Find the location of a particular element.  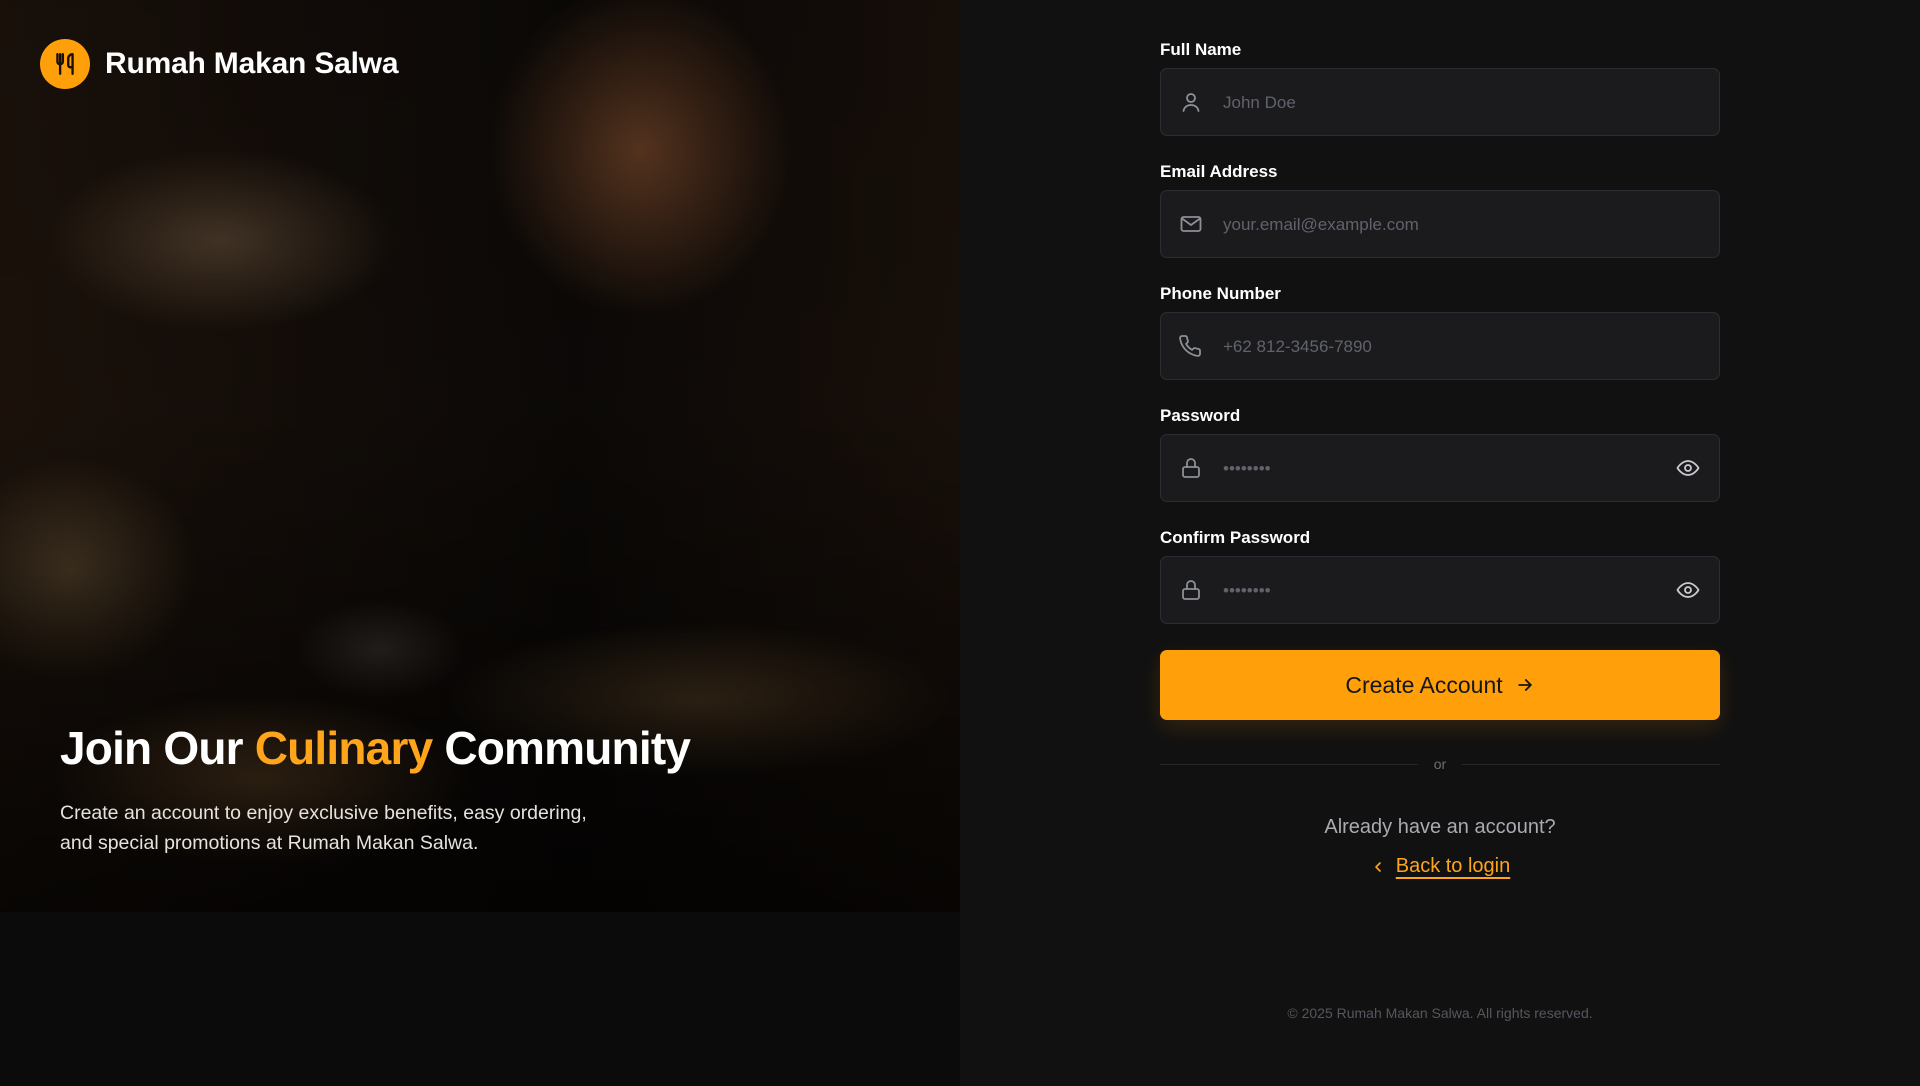

arrow-right-icon is located at coordinates (1524, 685).